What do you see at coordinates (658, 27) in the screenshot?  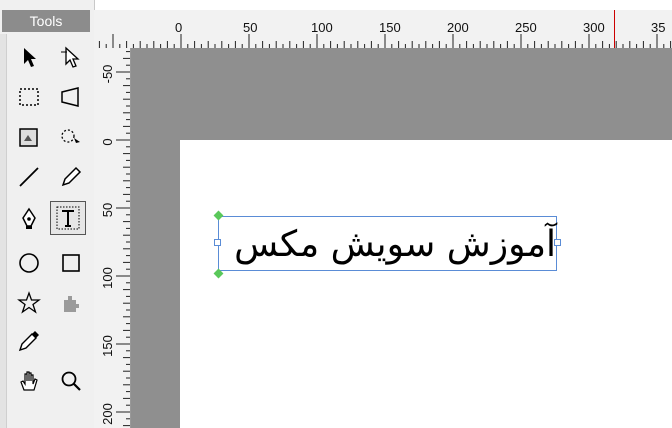 I see `ruler-label: 35` at bounding box center [658, 27].